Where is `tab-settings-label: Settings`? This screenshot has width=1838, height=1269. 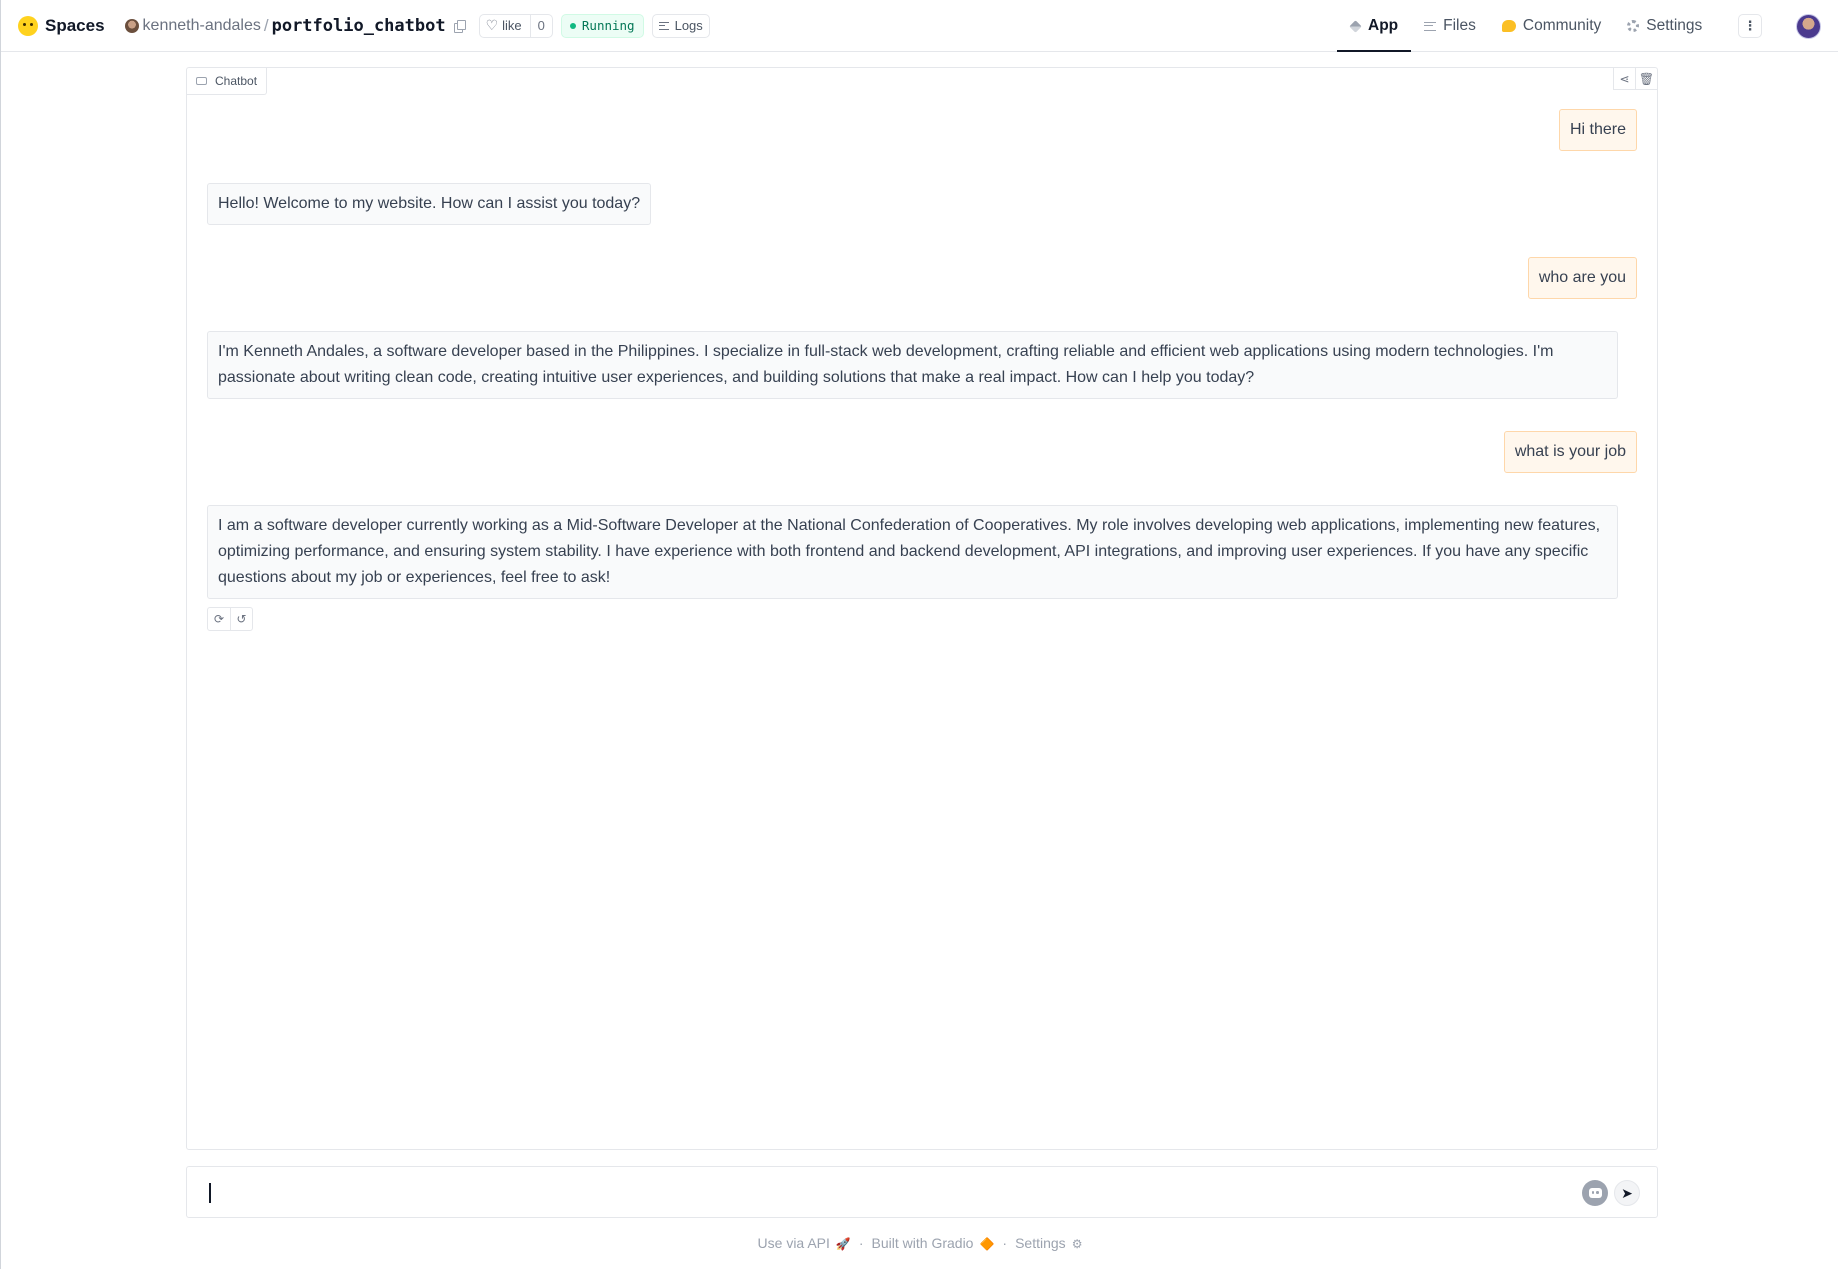
tab-settings-label: Settings is located at coordinates (1674, 25).